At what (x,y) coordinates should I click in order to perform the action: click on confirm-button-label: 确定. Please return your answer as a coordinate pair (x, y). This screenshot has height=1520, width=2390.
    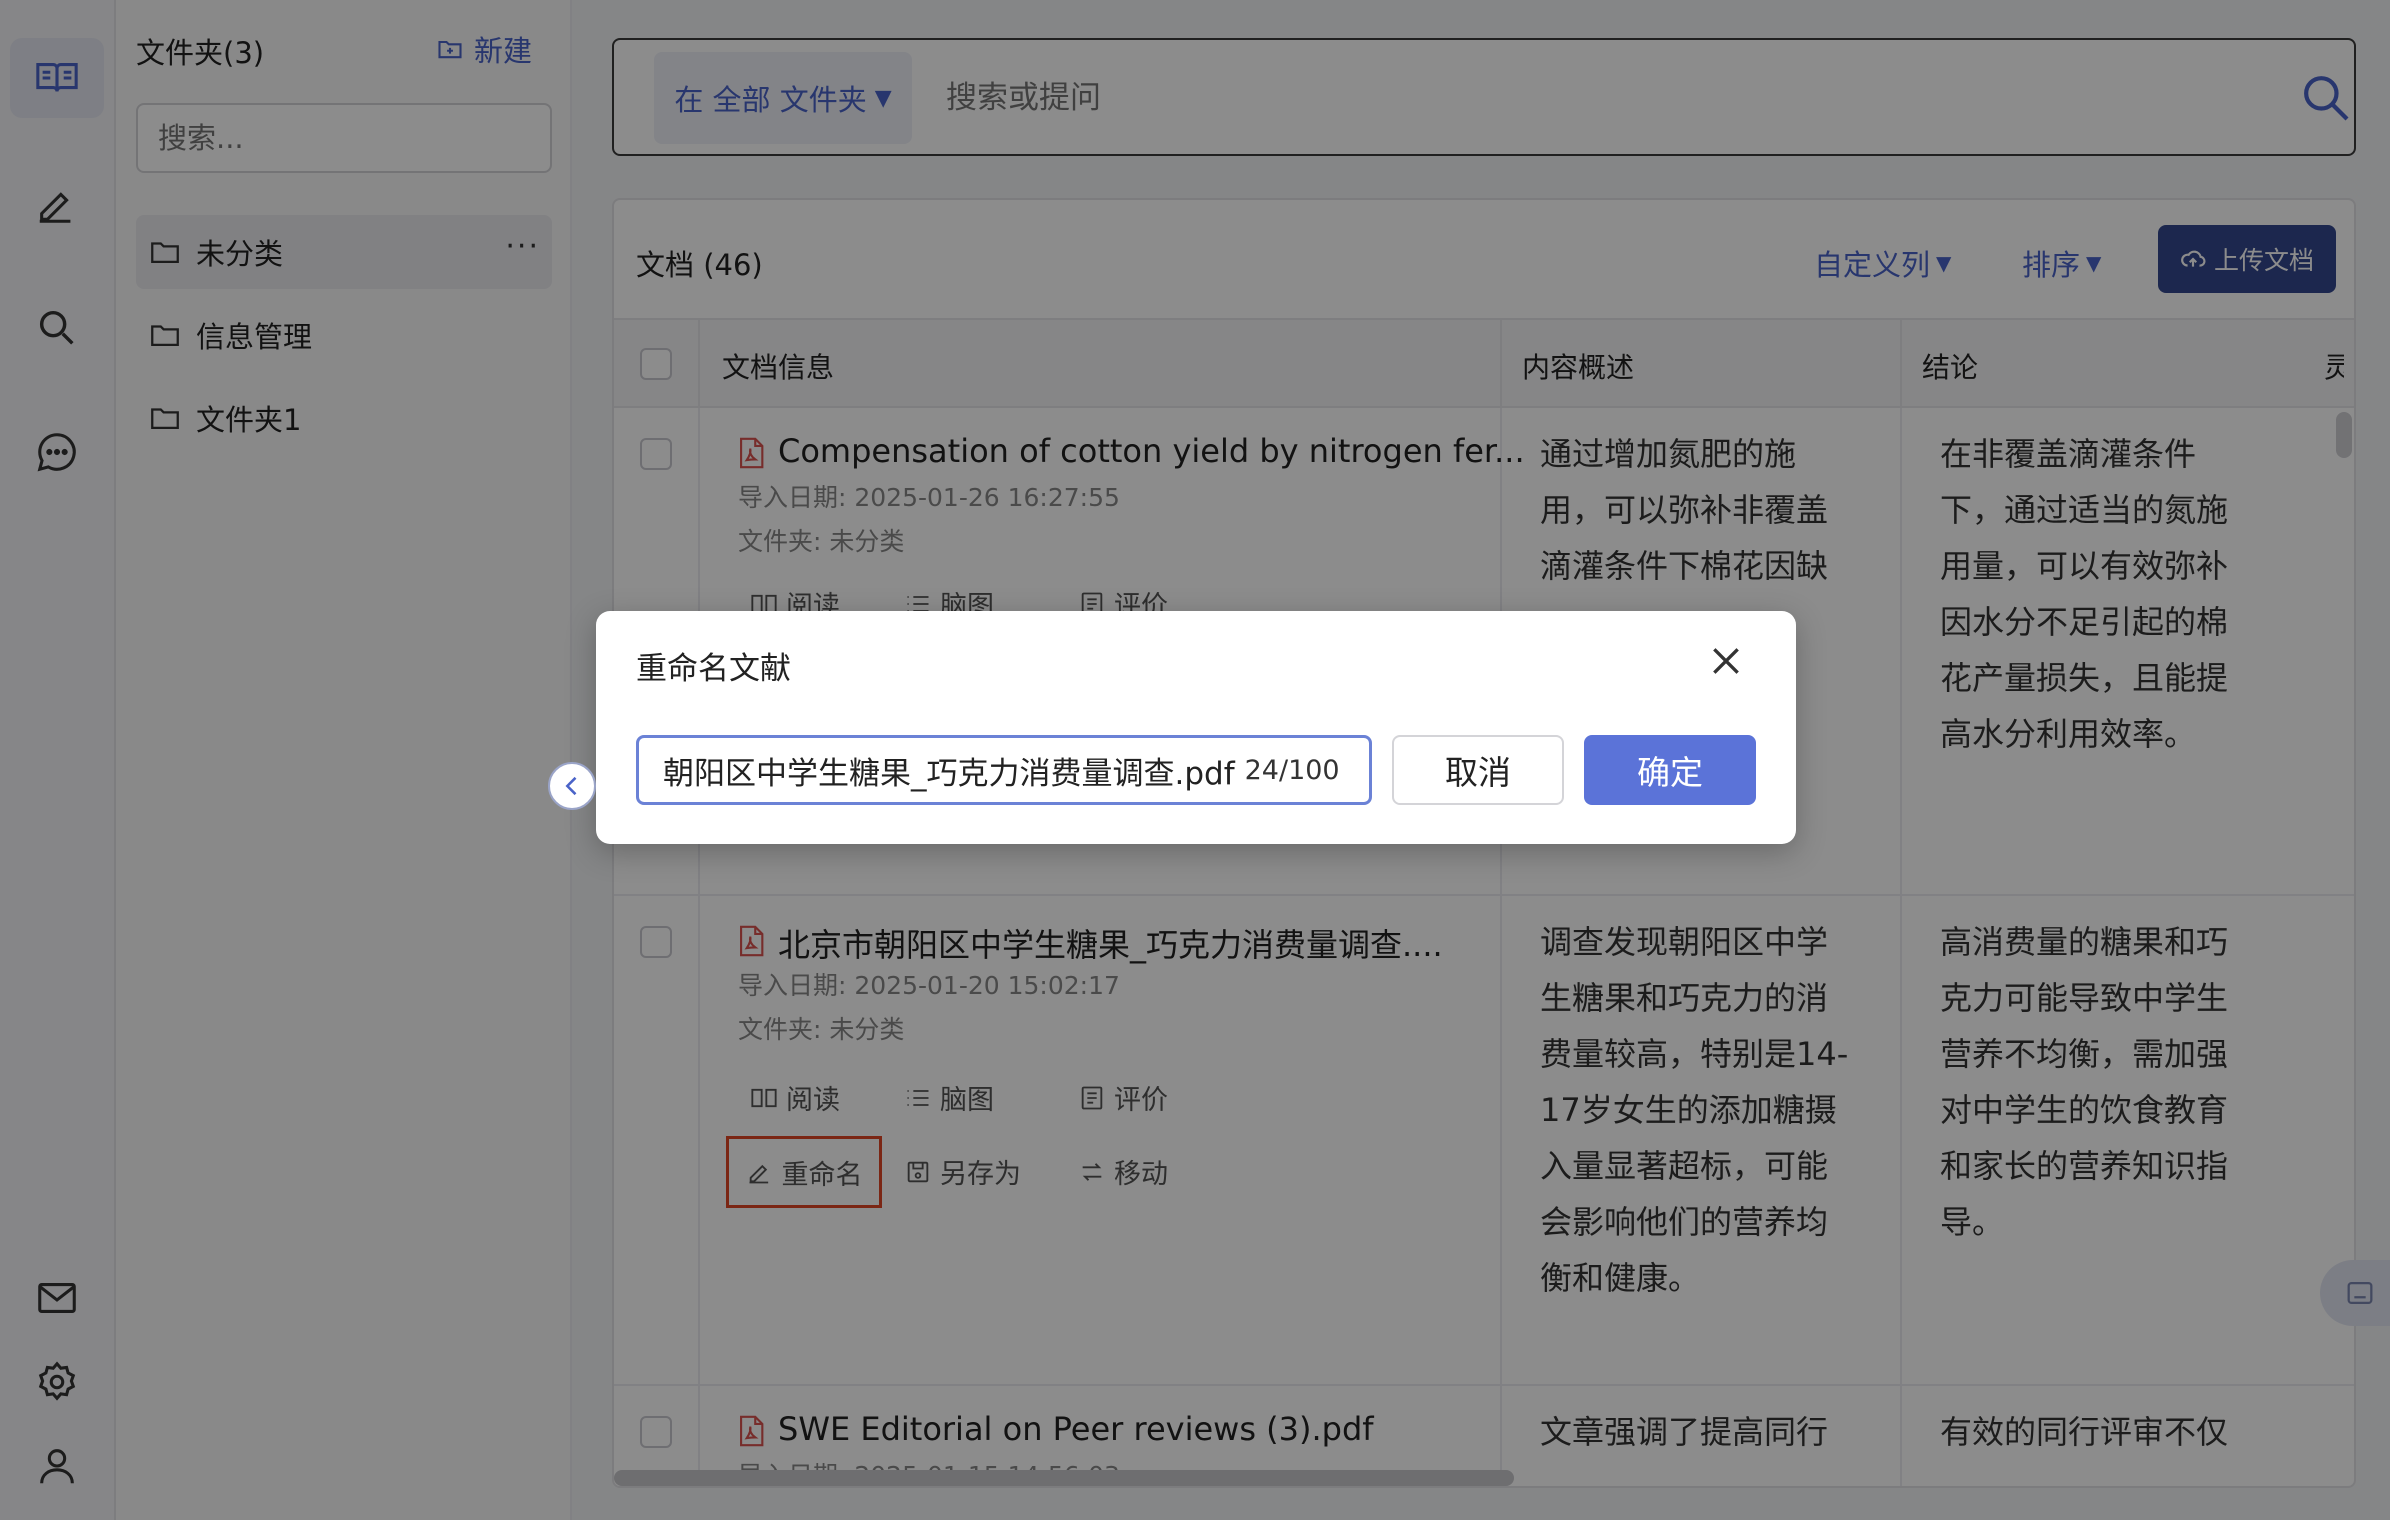
    Looking at the image, I should click on (1670, 772).